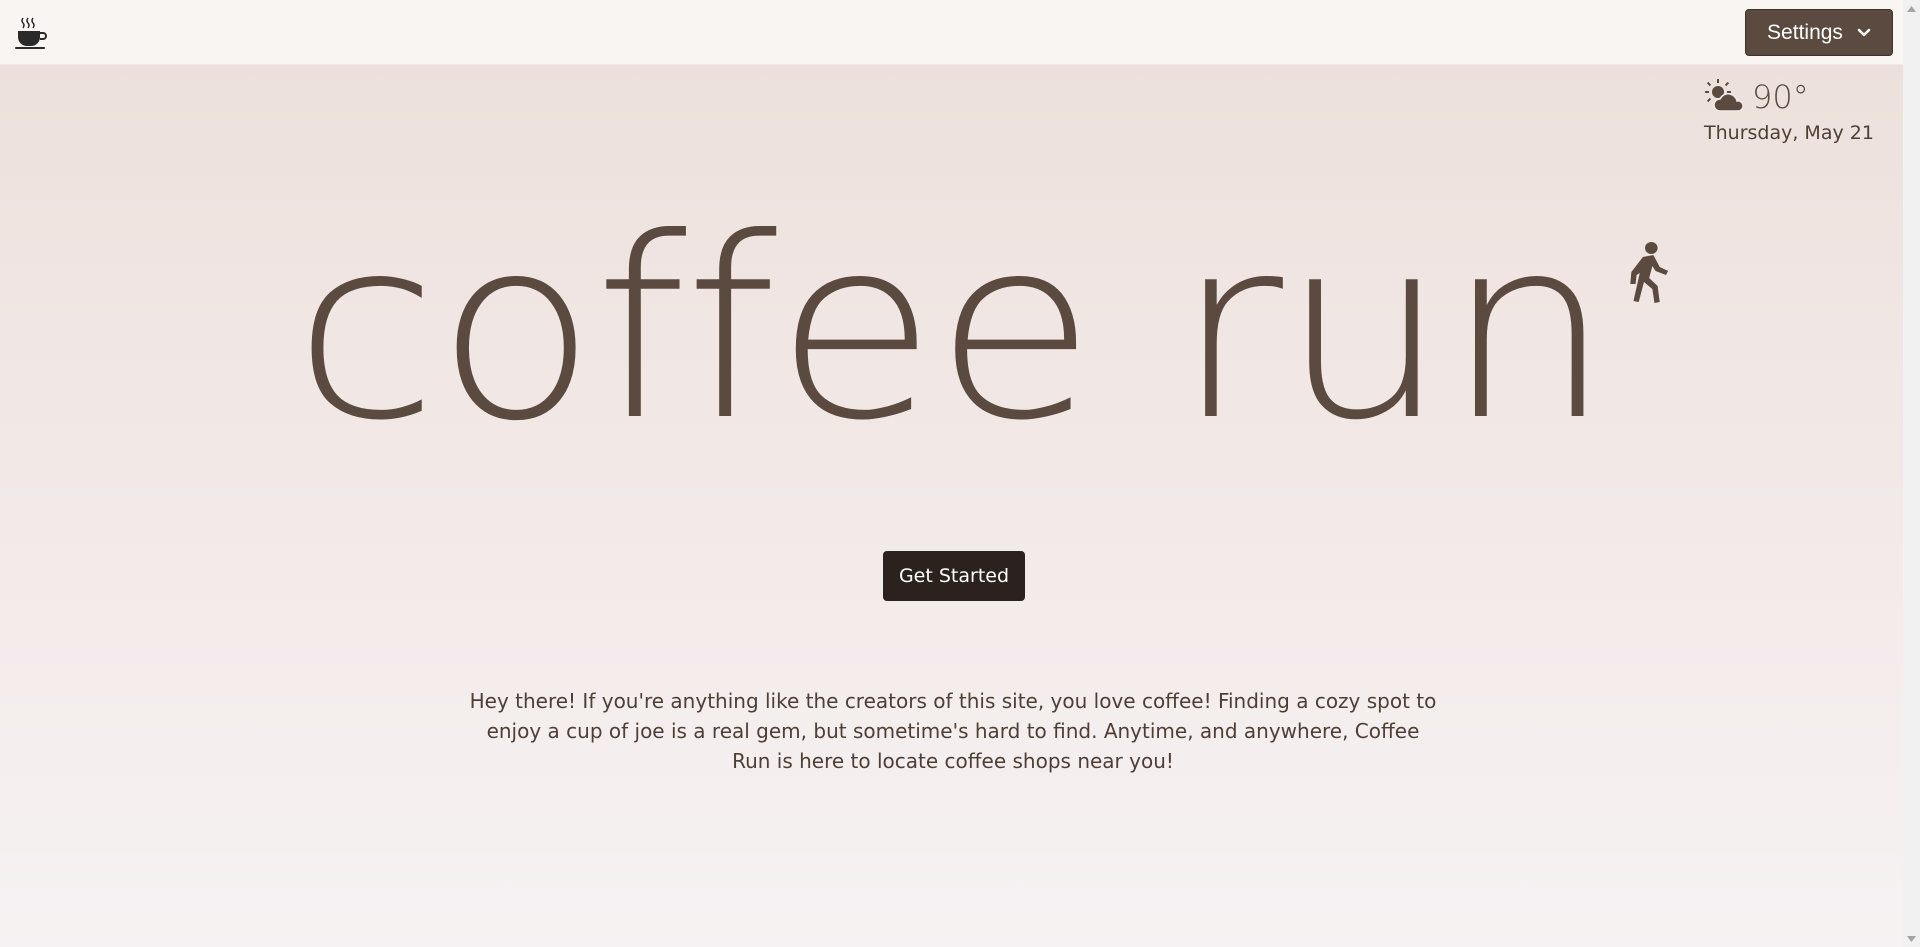  What do you see at coordinates (1911, 473) in the screenshot?
I see `vertical-scrollbar` at bounding box center [1911, 473].